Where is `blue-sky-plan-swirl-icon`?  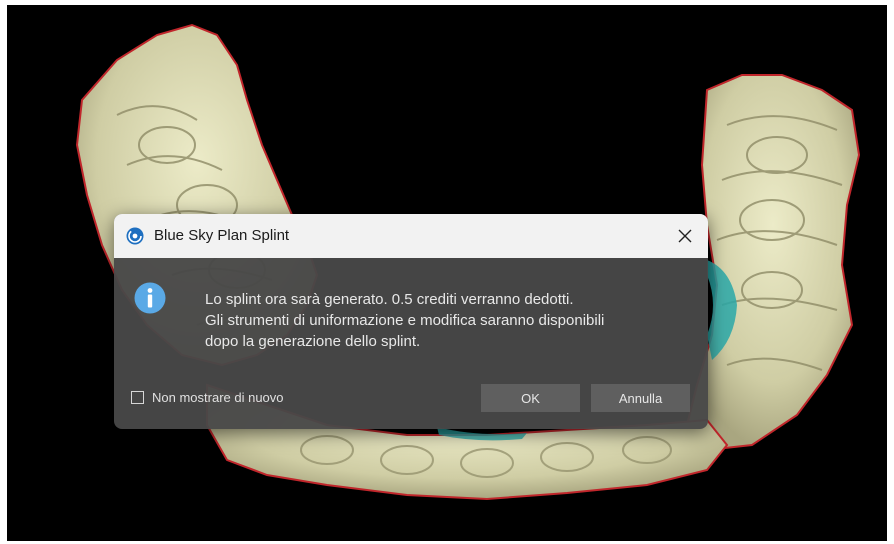
blue-sky-plan-swirl-icon is located at coordinates (135, 236).